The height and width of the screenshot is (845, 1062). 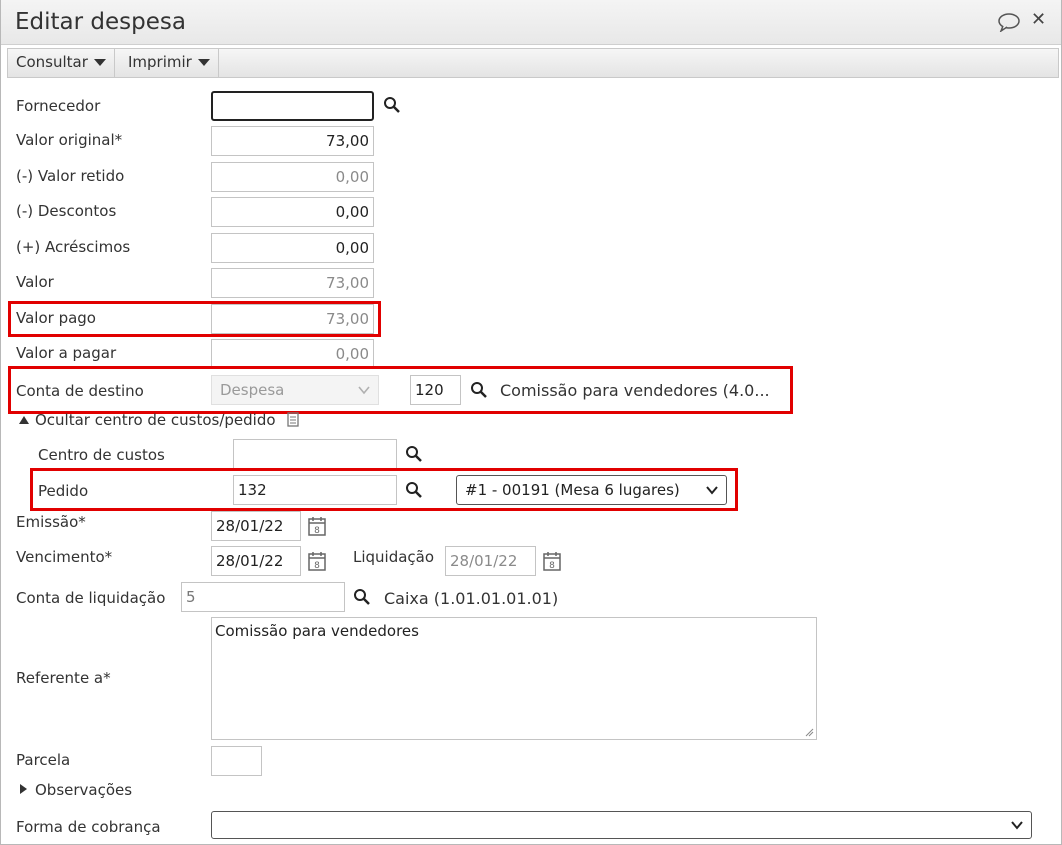 What do you see at coordinates (73, 247) in the screenshot?
I see `acrescimos-label: (+) Acréscimos` at bounding box center [73, 247].